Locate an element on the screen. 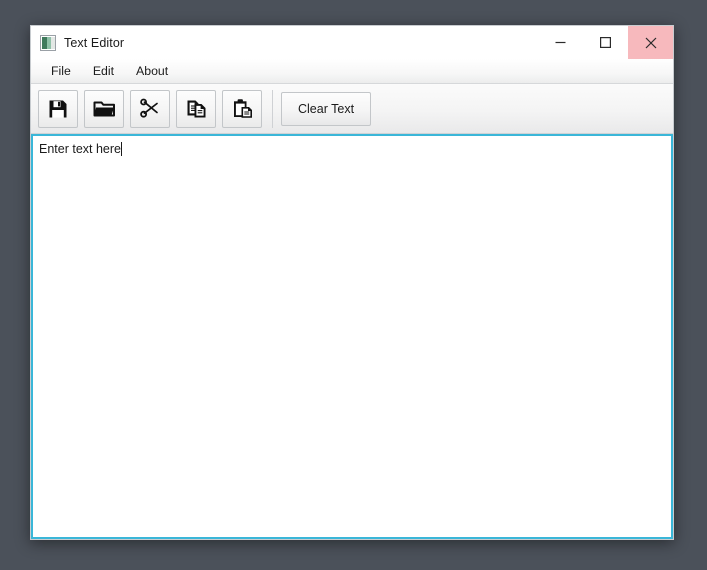 The image size is (707, 570). scissors-icon is located at coordinates (150, 109).